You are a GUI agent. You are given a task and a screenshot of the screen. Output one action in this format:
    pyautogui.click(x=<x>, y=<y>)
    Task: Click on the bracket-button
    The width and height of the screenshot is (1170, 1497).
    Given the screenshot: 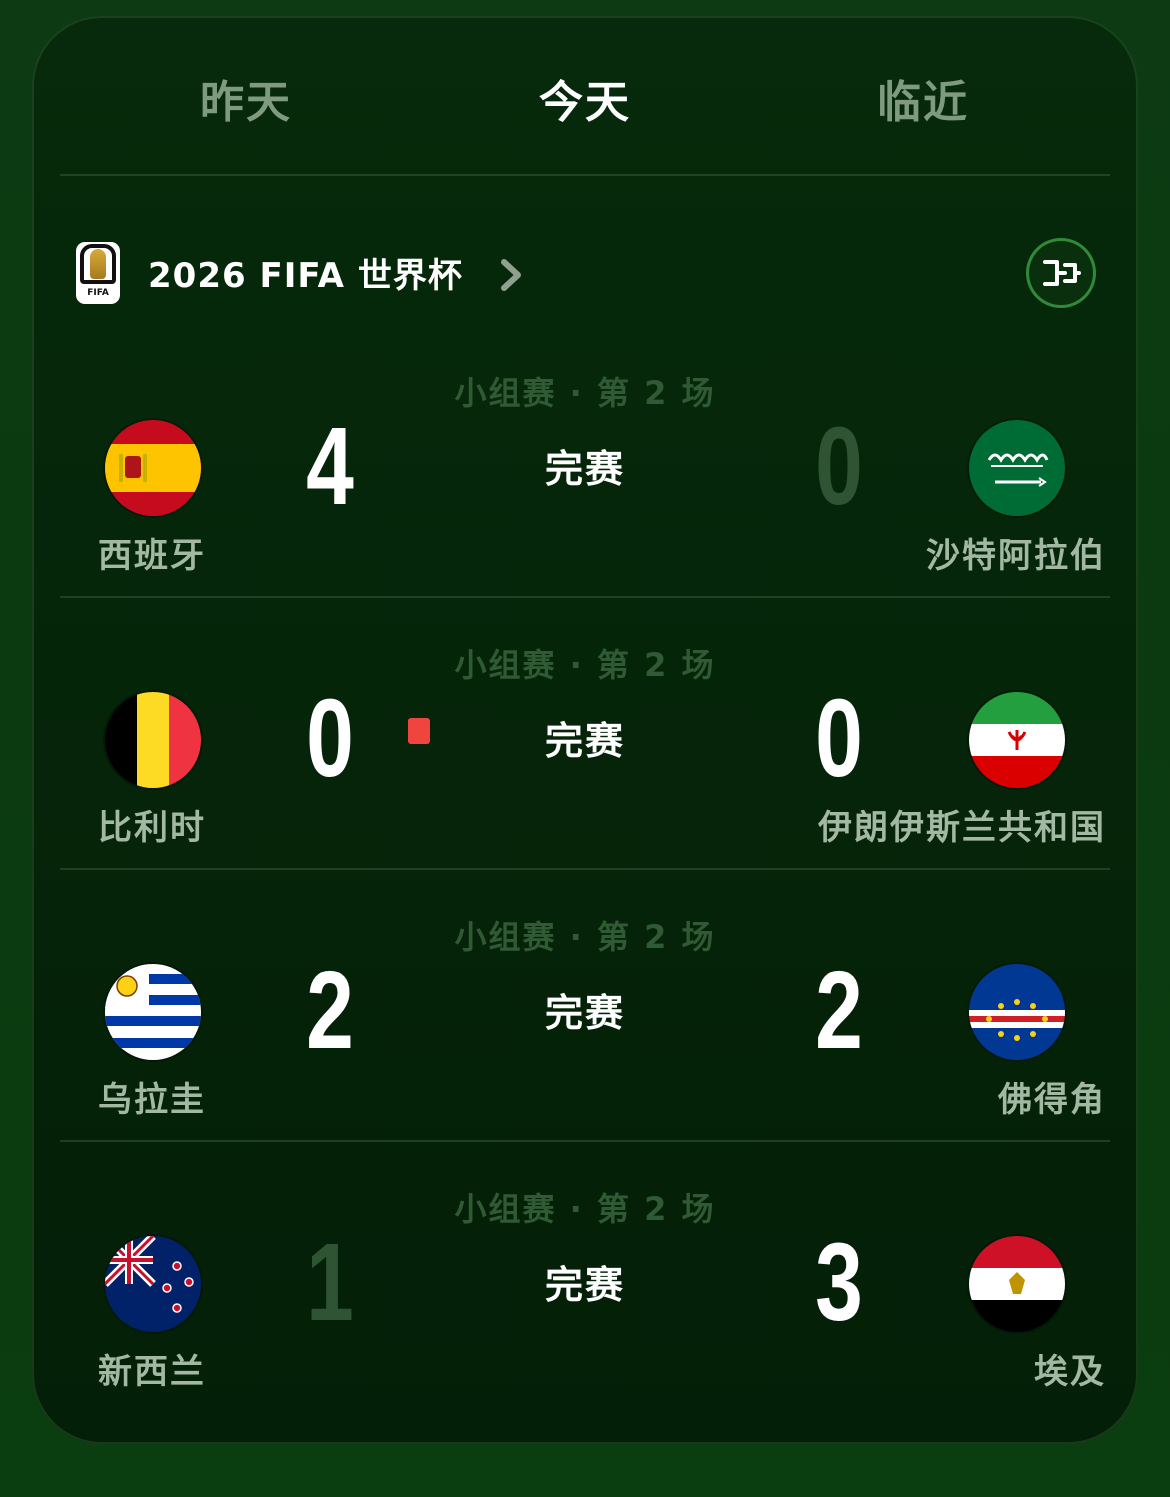 What is the action you would take?
    pyautogui.click(x=1061, y=273)
    